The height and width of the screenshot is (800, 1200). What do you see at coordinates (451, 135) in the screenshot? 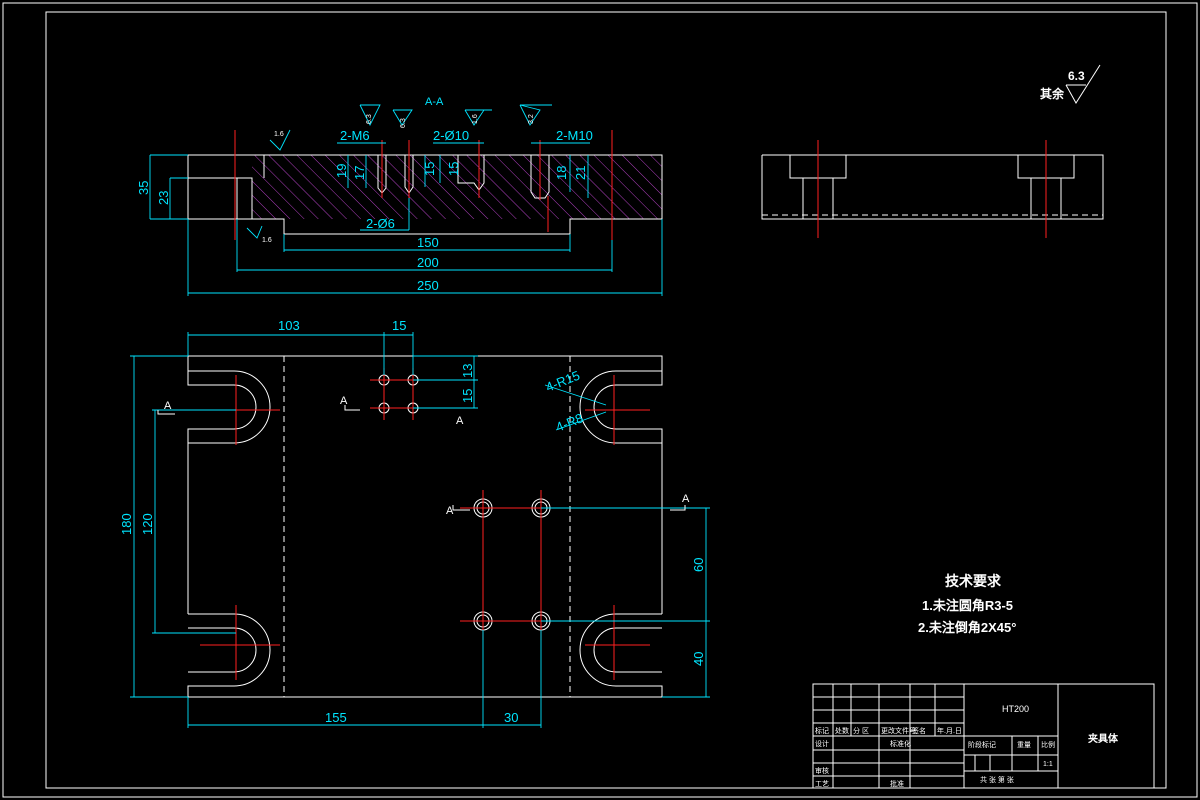
I see `dim-2-phi10: 2-Ø10` at bounding box center [451, 135].